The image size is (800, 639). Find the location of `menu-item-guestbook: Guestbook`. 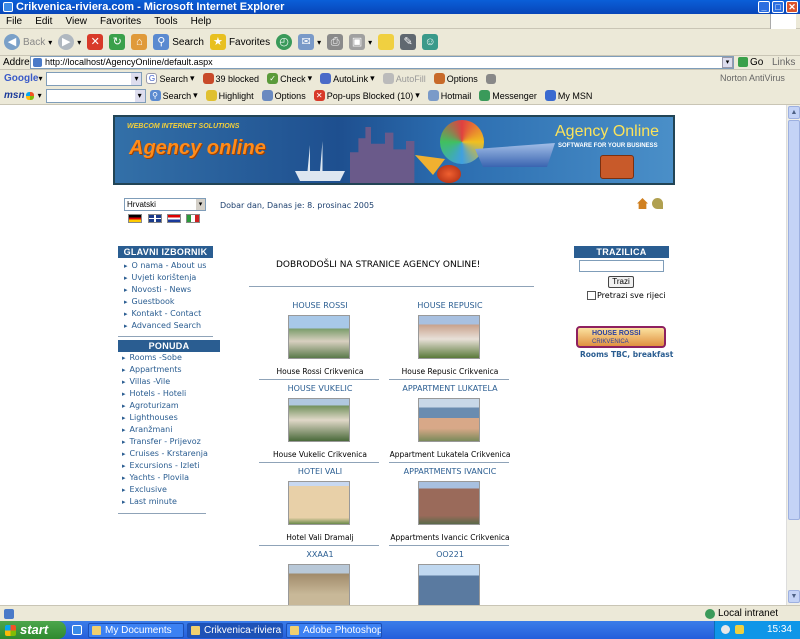

menu-item-guestbook: Guestbook is located at coordinates (149, 301).